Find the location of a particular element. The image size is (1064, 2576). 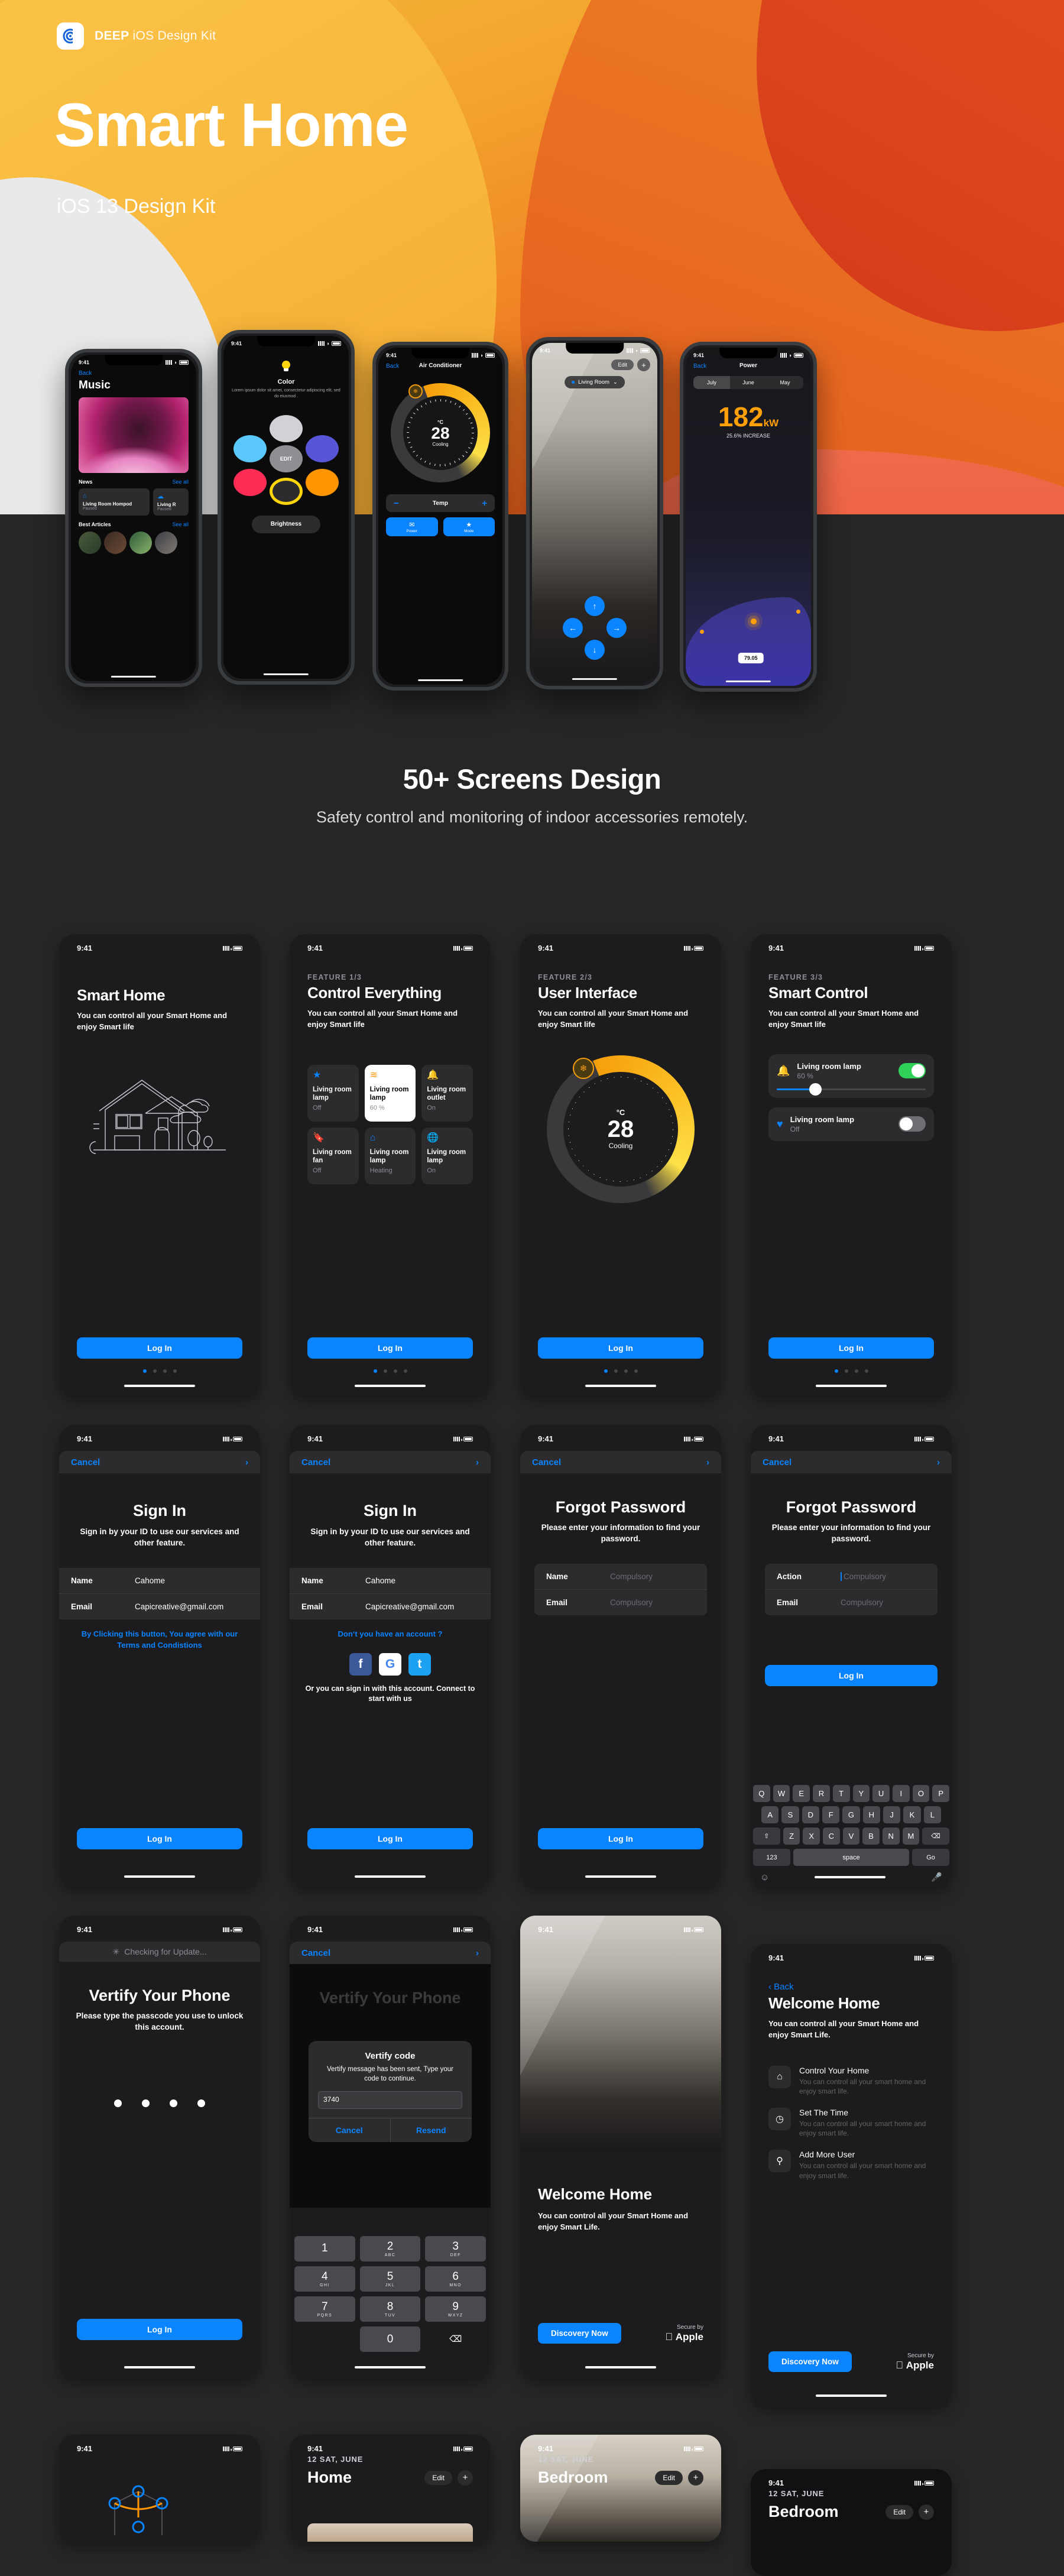

back-button: ‹ Back is located at coordinates (851, 1987).